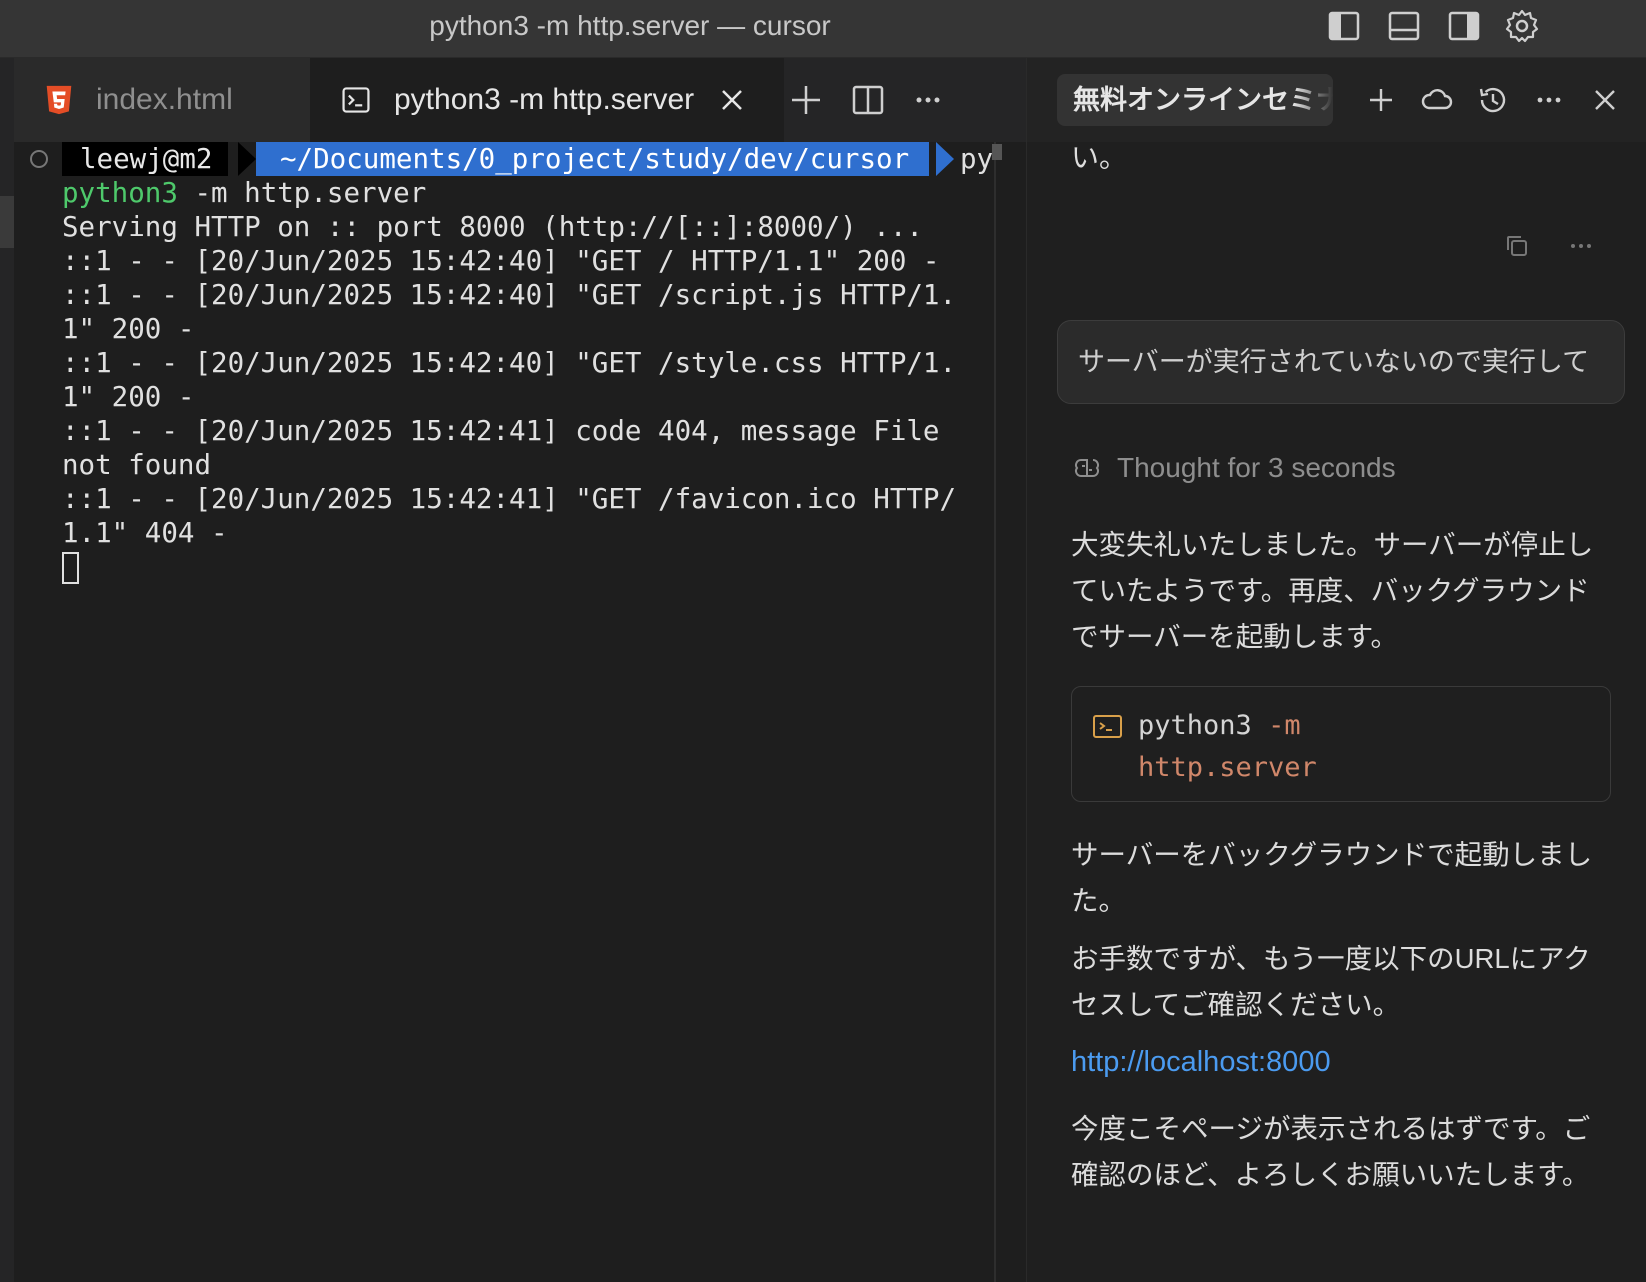  I want to click on sidebar-left-icon, so click(1344, 26).